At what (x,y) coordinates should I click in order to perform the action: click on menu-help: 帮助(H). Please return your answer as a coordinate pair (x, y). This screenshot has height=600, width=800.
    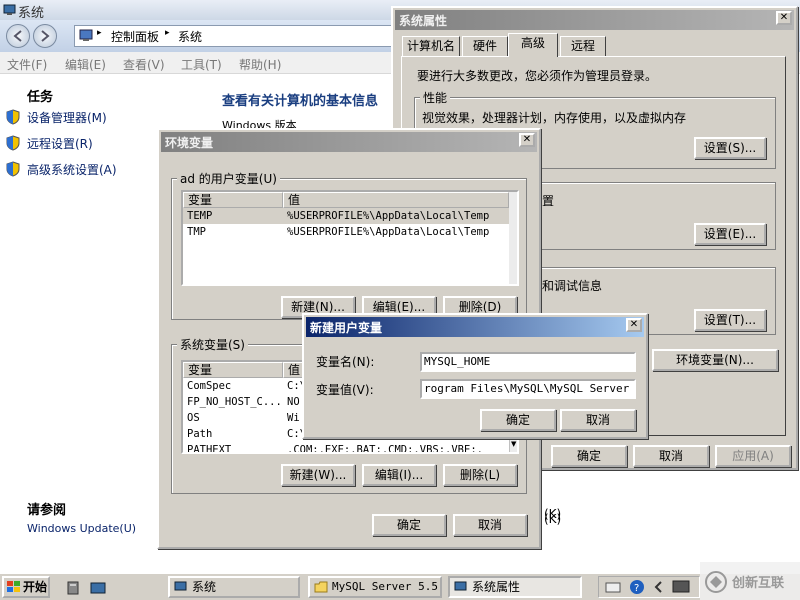
    Looking at the image, I should click on (260, 64).